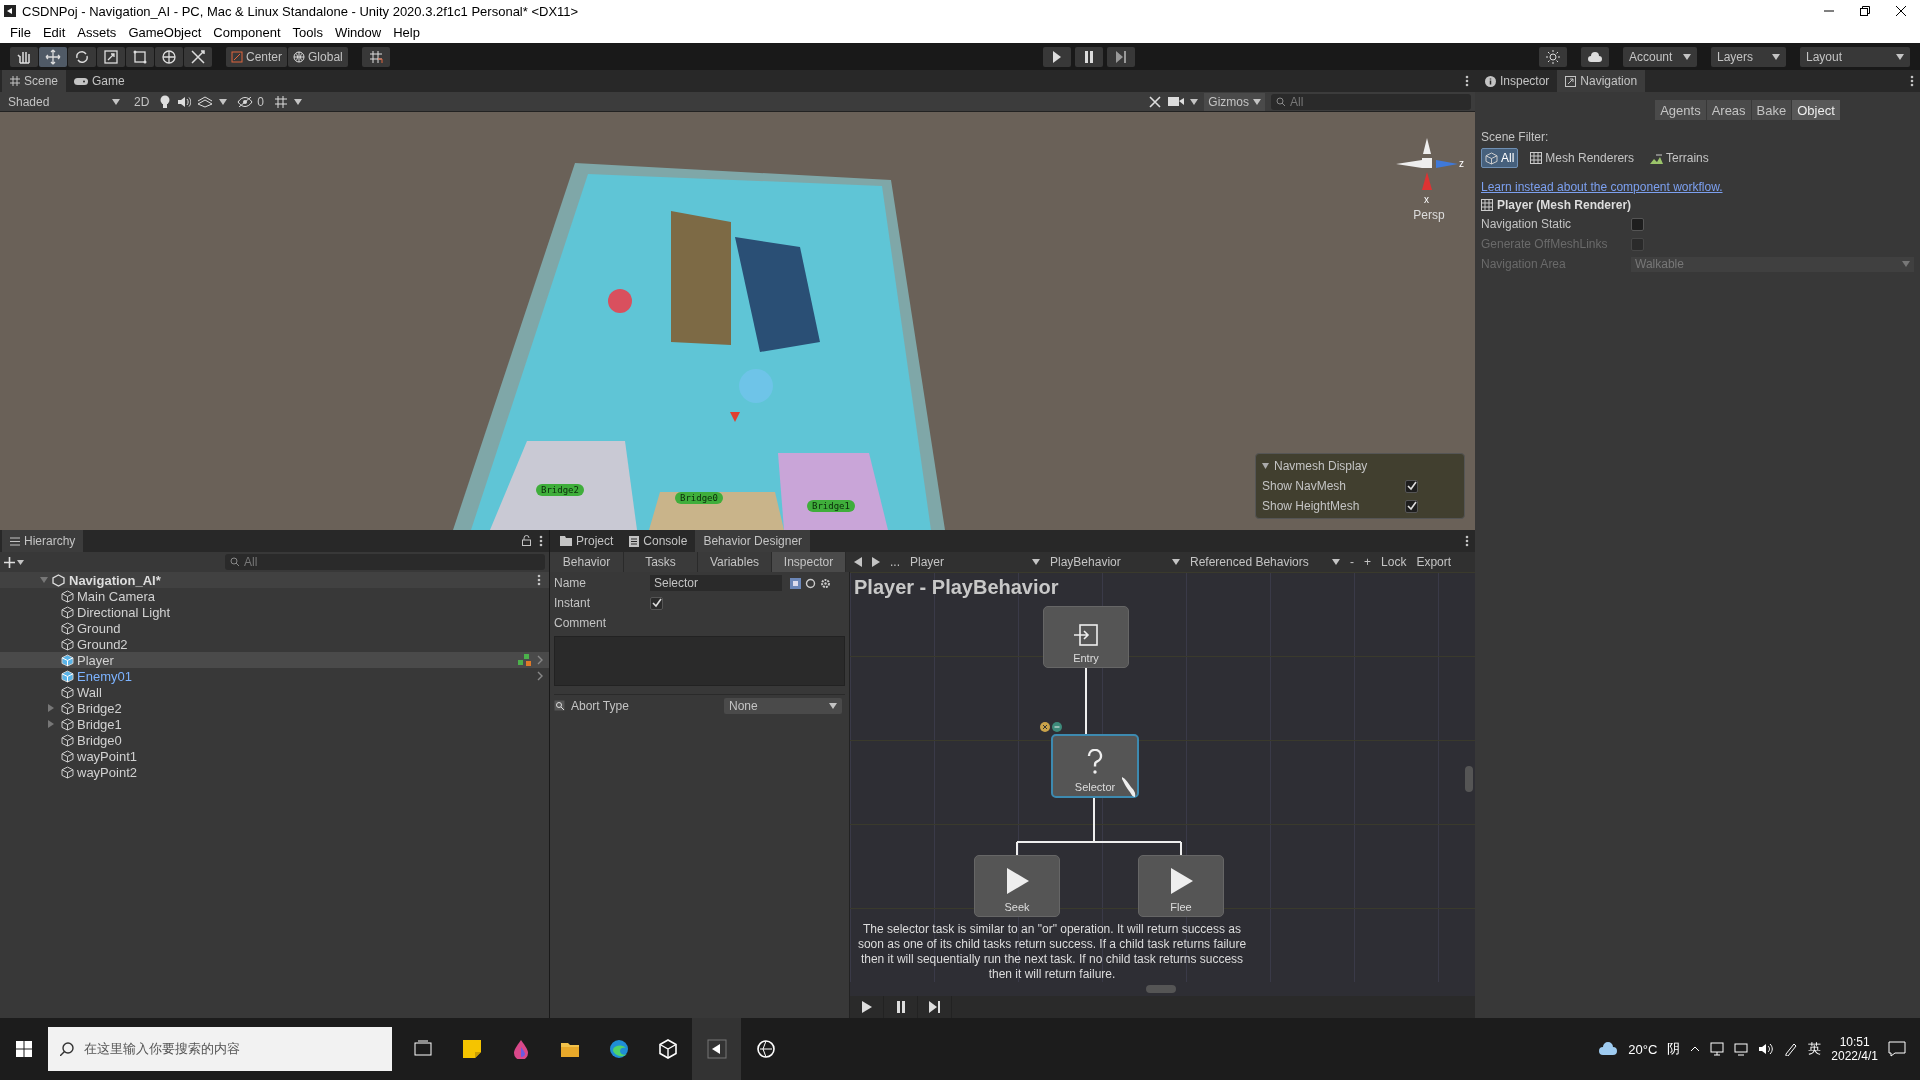 The width and height of the screenshot is (1920, 1080). What do you see at coordinates (1897, 1049) in the screenshot?
I see `notification-icon` at bounding box center [1897, 1049].